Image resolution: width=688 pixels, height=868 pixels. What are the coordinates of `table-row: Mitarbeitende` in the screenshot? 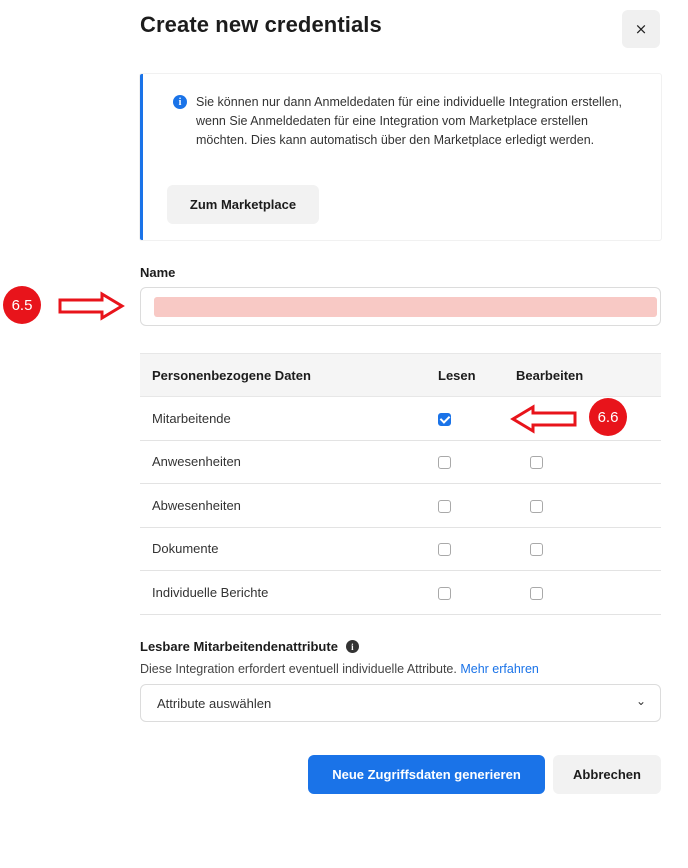 It's located at (400, 418).